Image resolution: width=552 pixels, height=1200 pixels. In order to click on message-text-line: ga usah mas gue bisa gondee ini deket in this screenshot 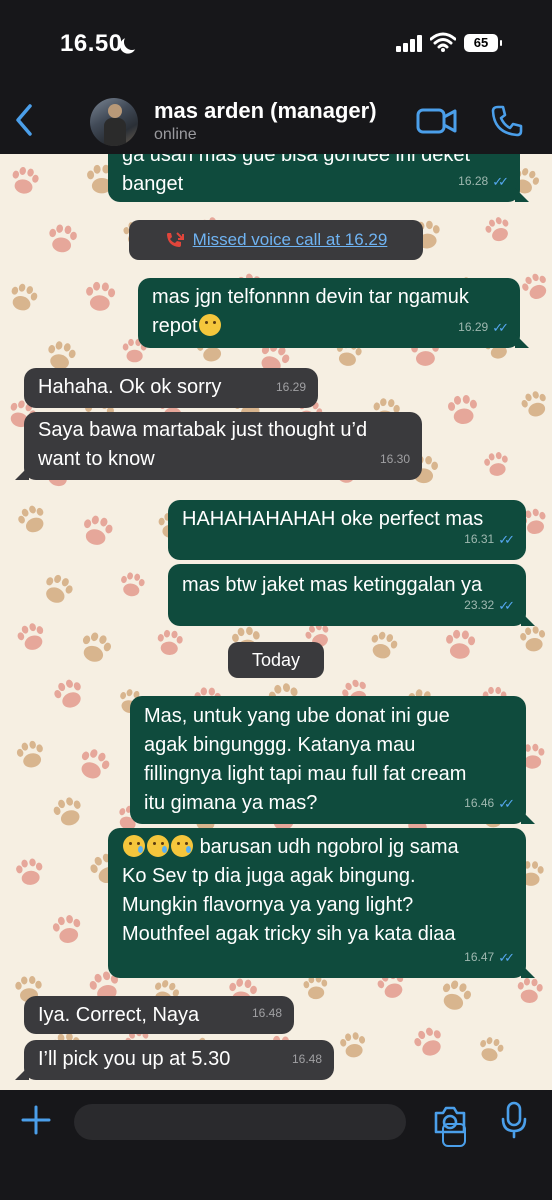, I will do `click(296, 160)`.